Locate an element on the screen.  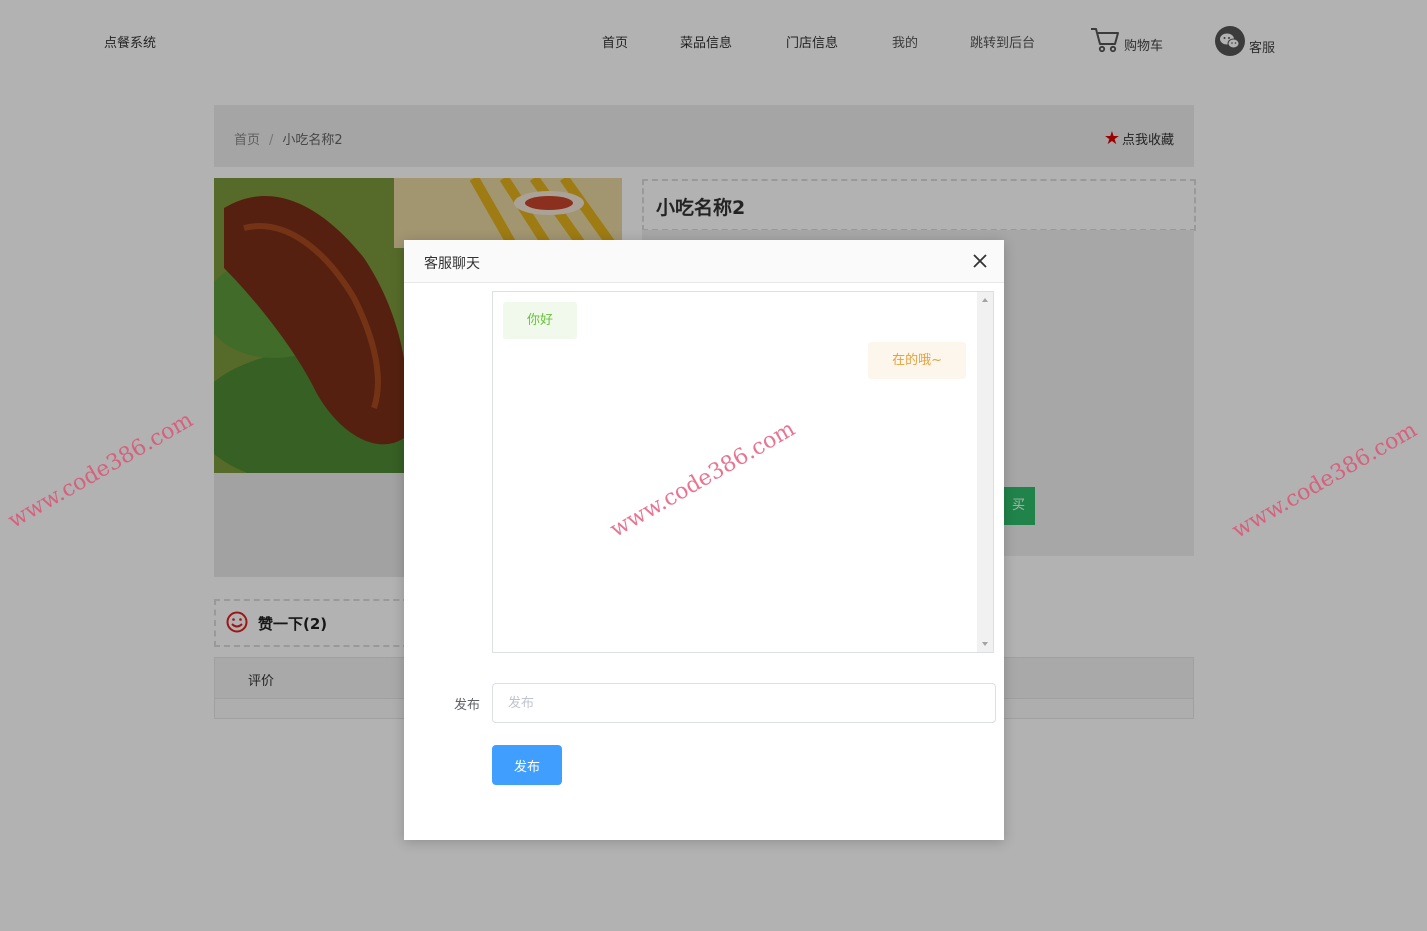
submit-button: 发布 is located at coordinates (527, 765).